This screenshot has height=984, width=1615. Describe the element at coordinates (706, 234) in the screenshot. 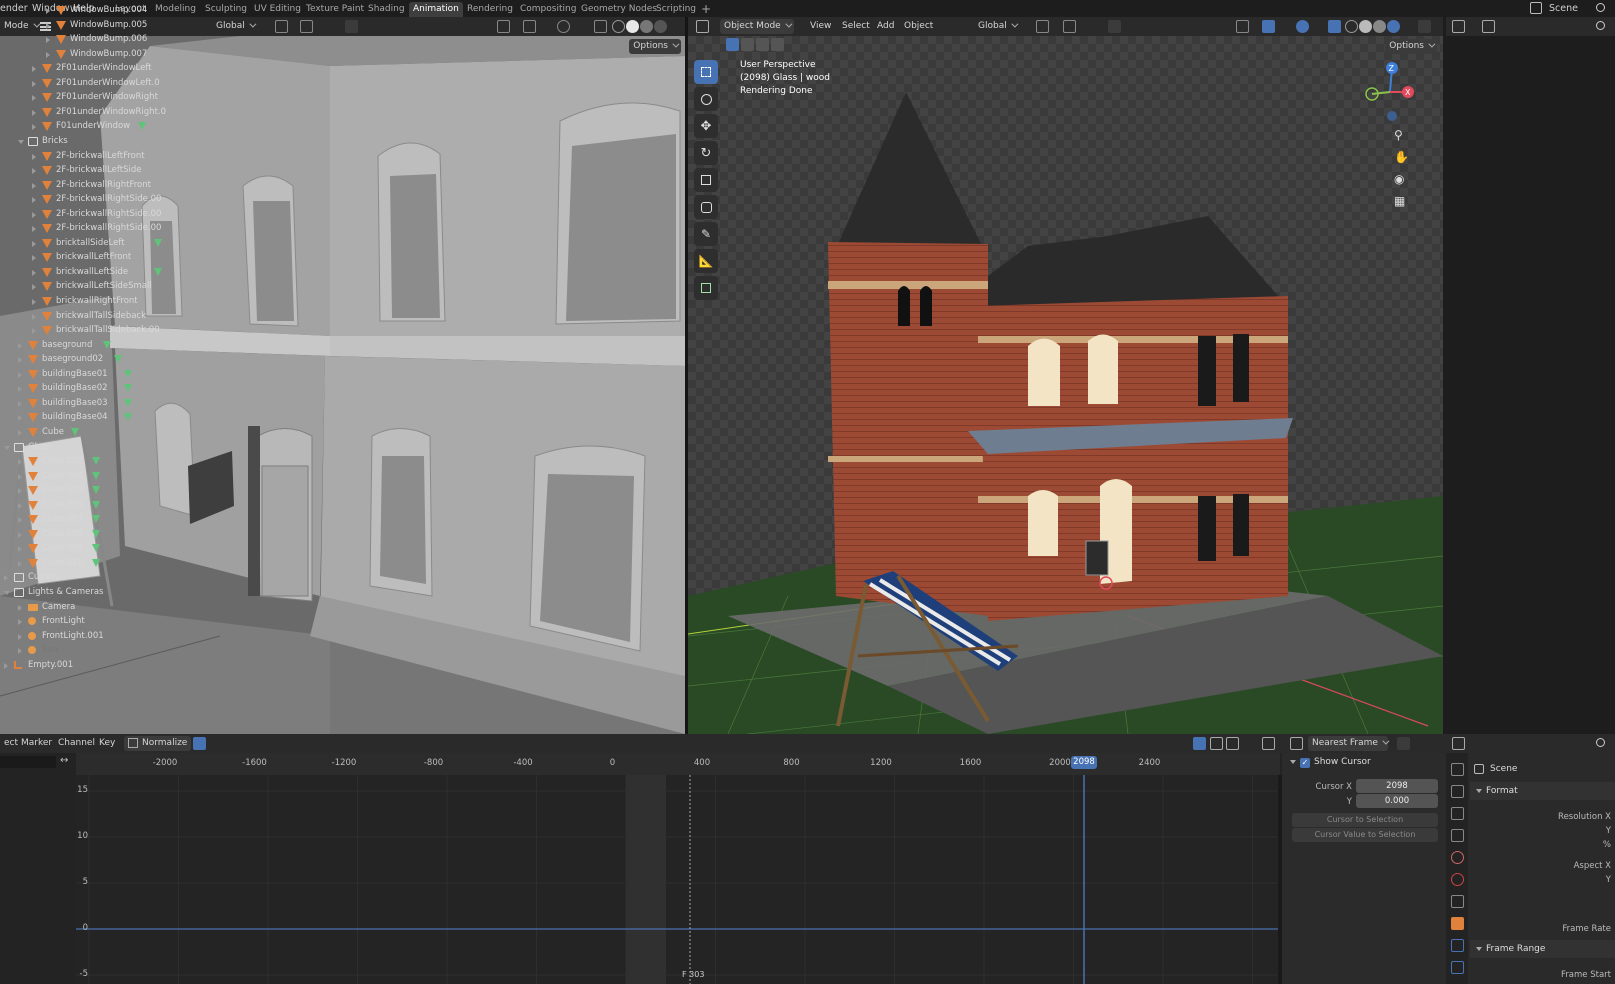

I see `annotate-tool: ✎` at that location.